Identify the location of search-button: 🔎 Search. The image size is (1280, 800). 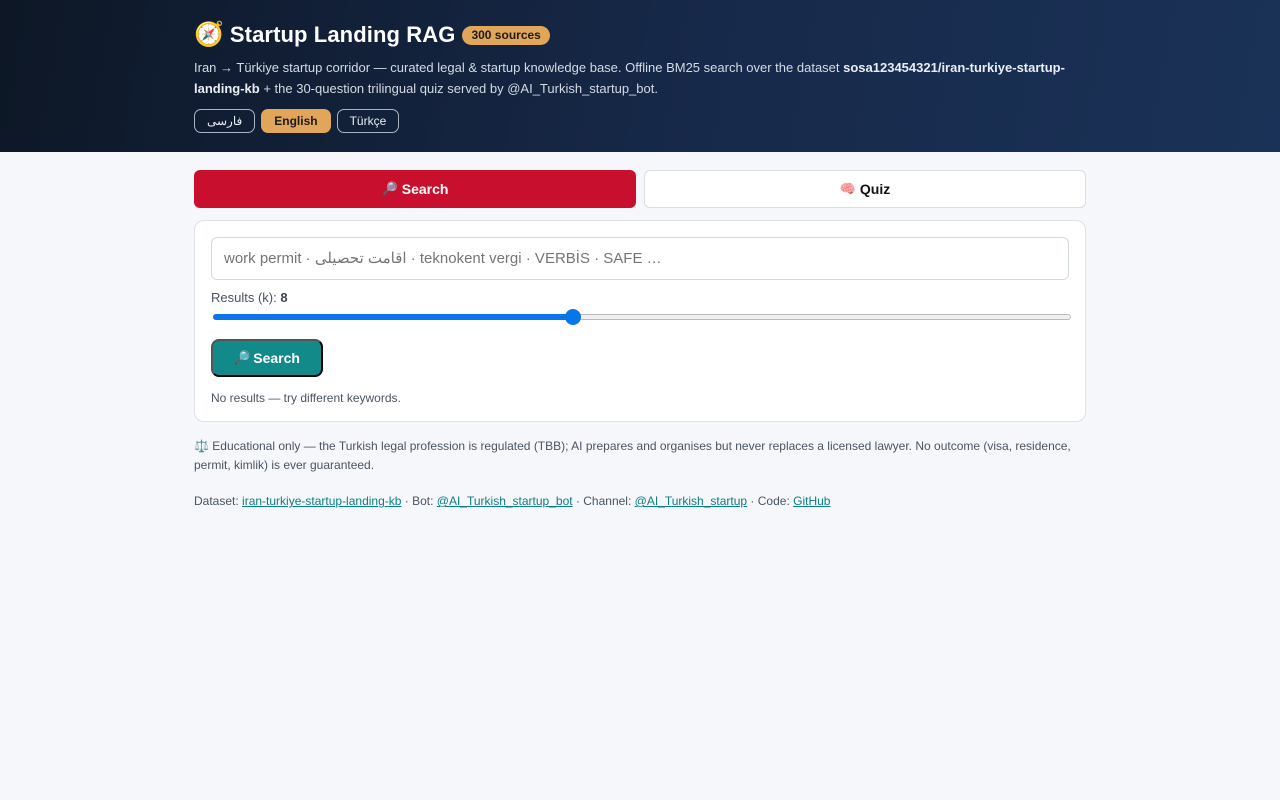
(267, 358).